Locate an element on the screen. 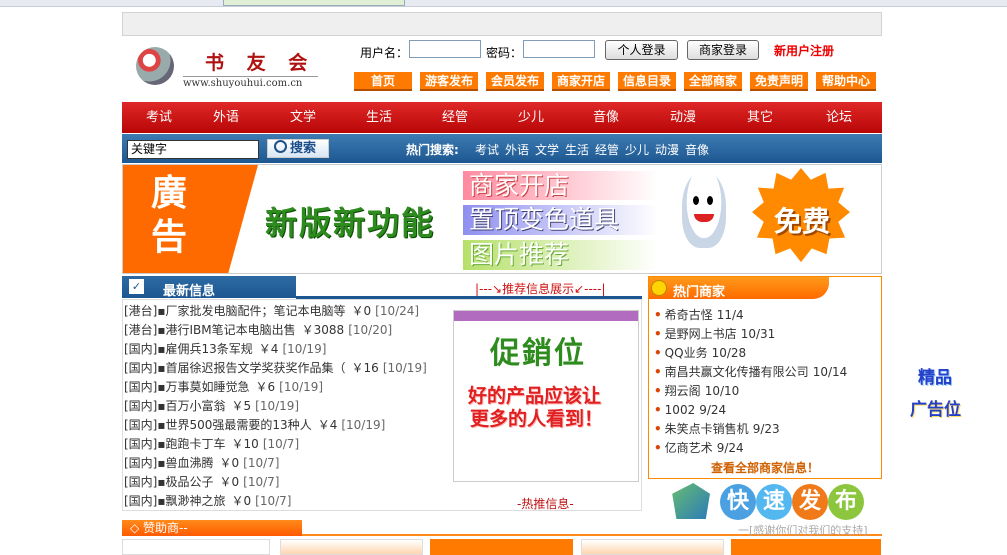  merchant-login-button: 商家登录 is located at coordinates (723, 50).